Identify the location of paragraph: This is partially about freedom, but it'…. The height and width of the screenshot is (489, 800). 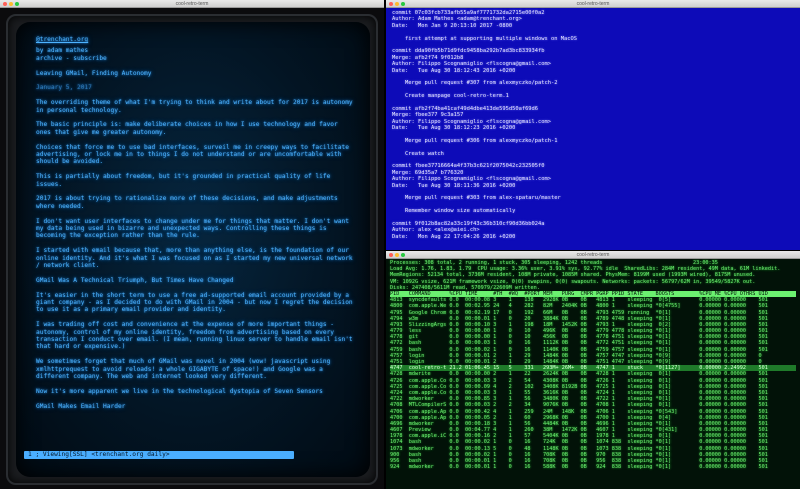
(183, 180).